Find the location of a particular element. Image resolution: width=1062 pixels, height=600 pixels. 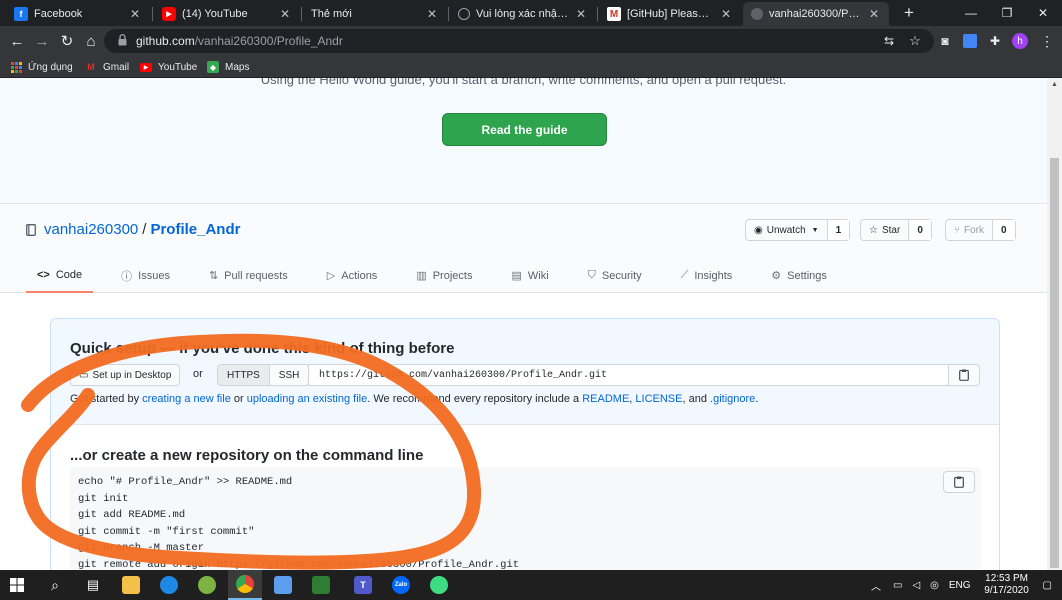

pull-request-icon: ⇅ is located at coordinates (213, 276).